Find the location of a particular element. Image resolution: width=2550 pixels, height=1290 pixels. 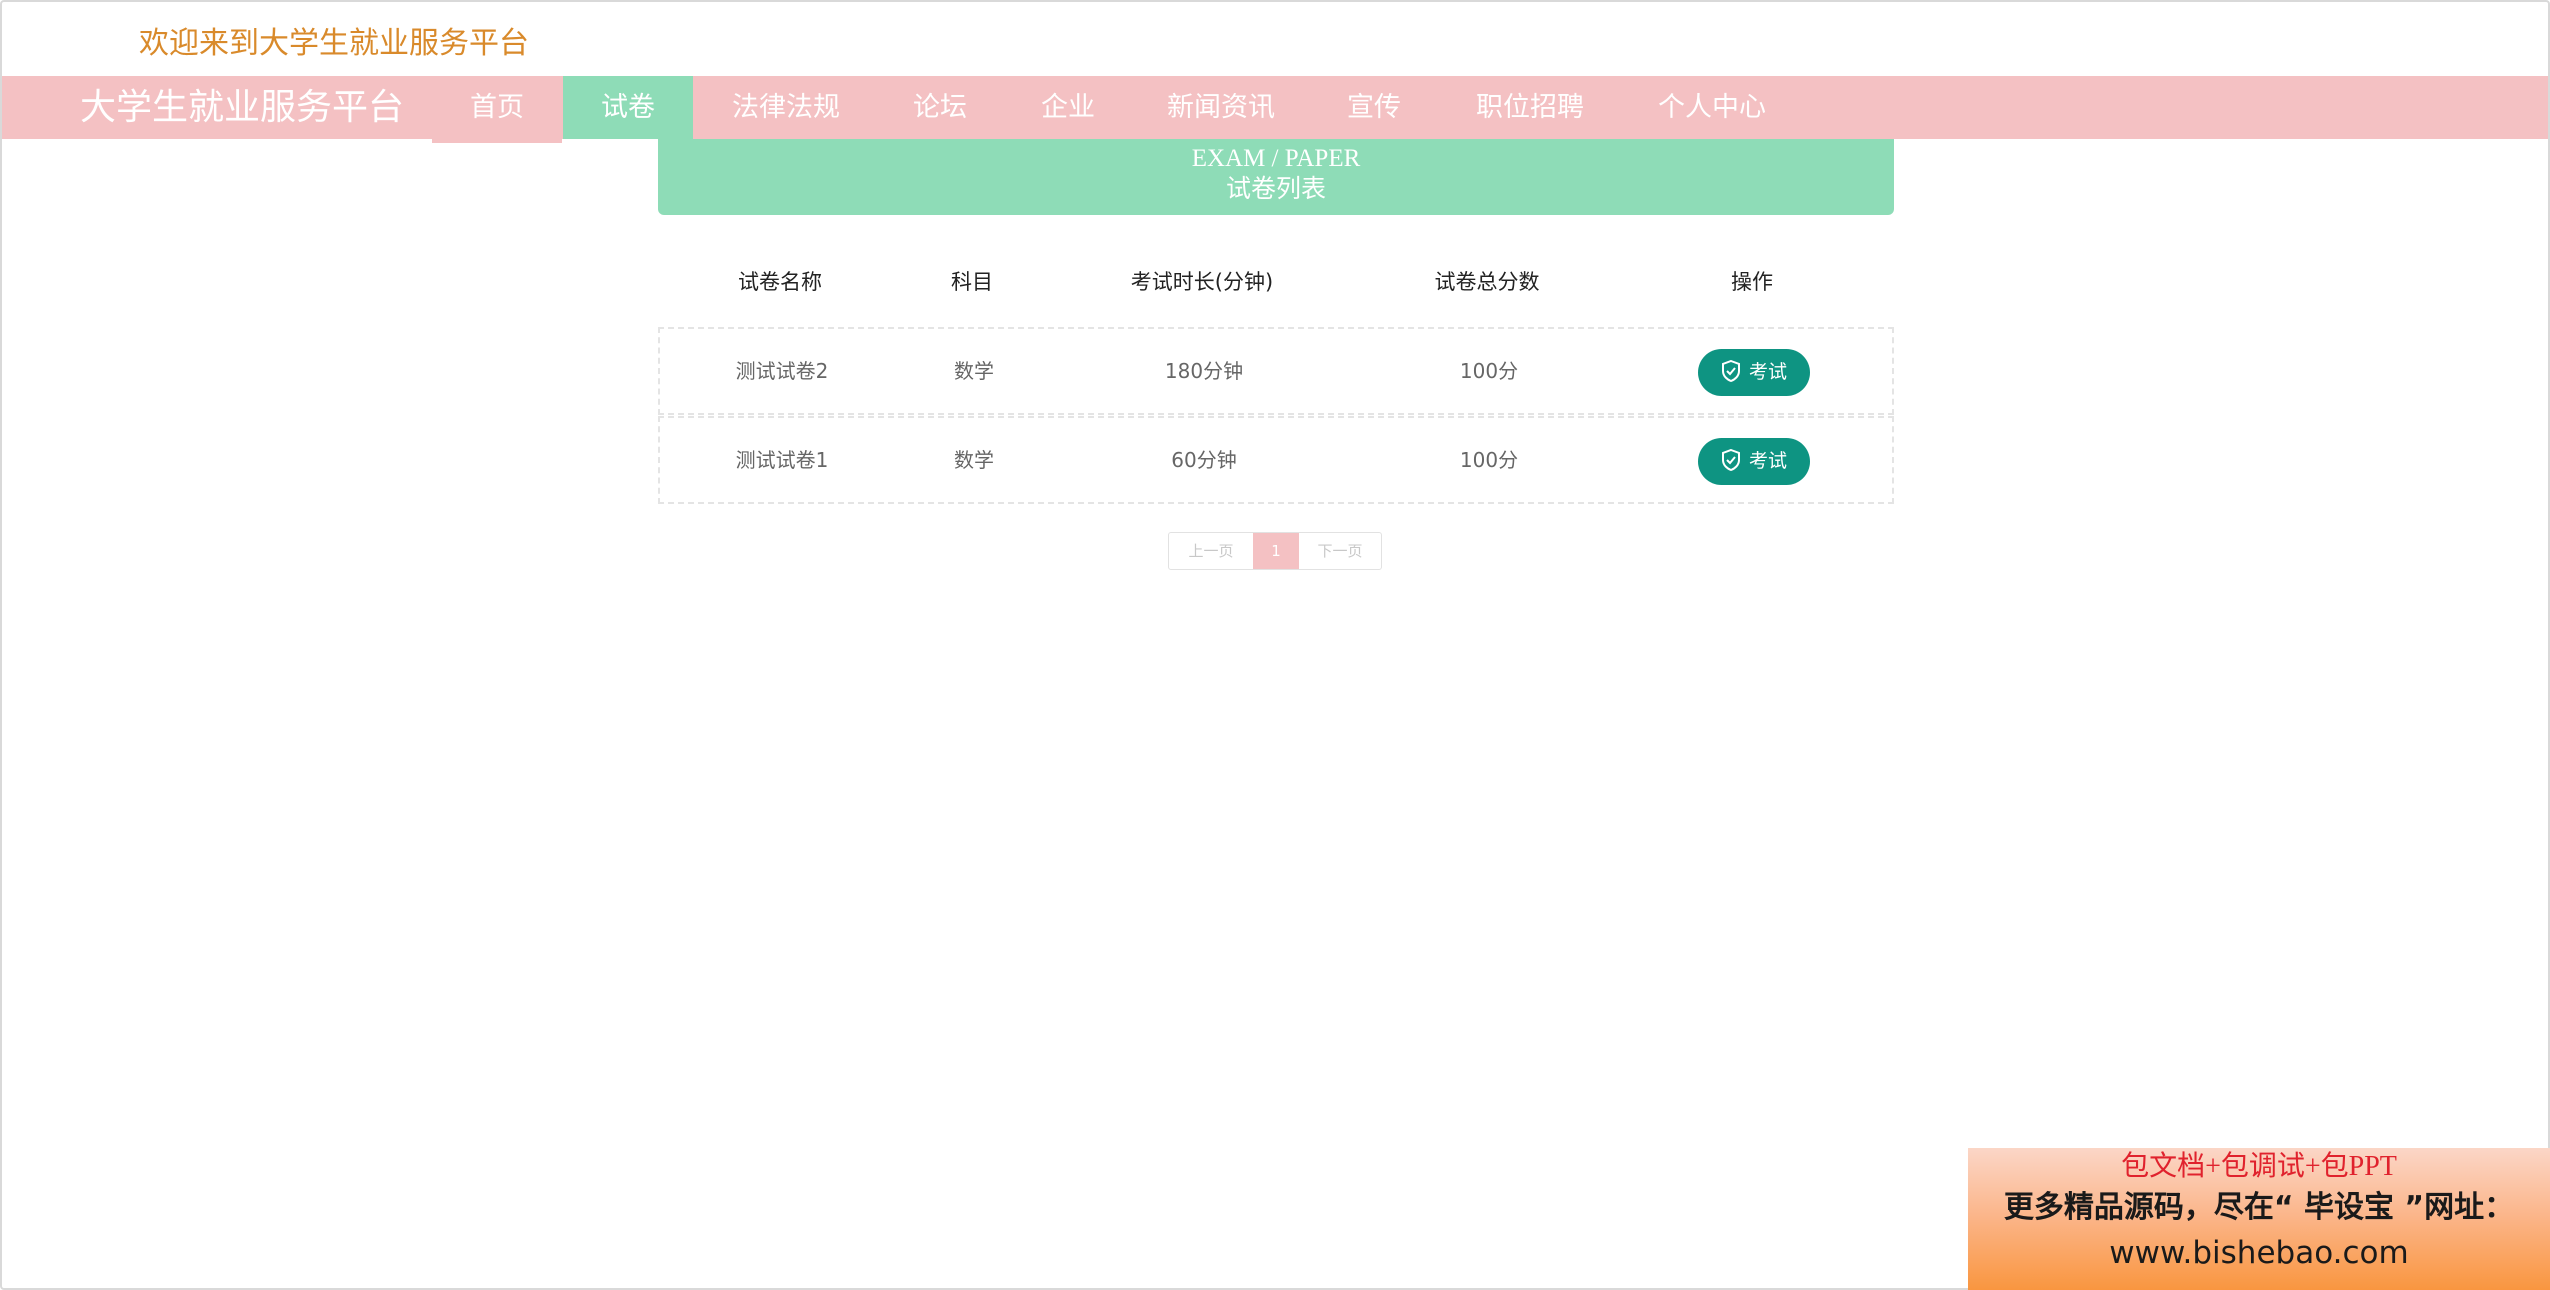

promo-line-1: 包文档+包调试+包PPT is located at coordinates (2259, 1166).